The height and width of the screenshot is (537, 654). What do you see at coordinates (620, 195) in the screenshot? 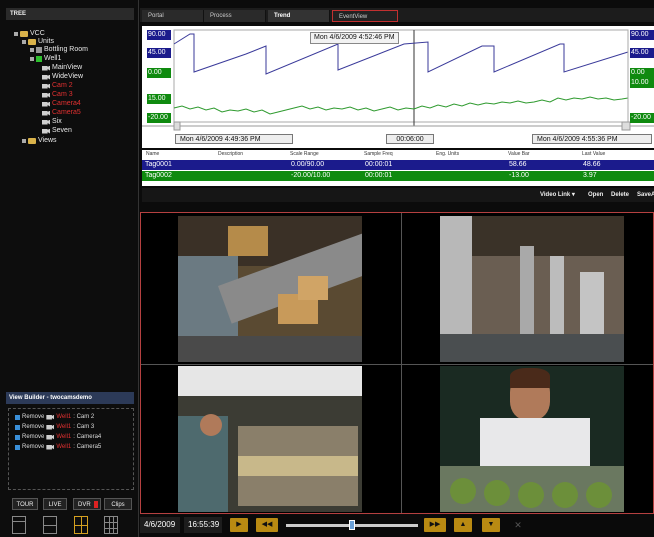
I see `delete-button: Delete` at bounding box center [620, 195].